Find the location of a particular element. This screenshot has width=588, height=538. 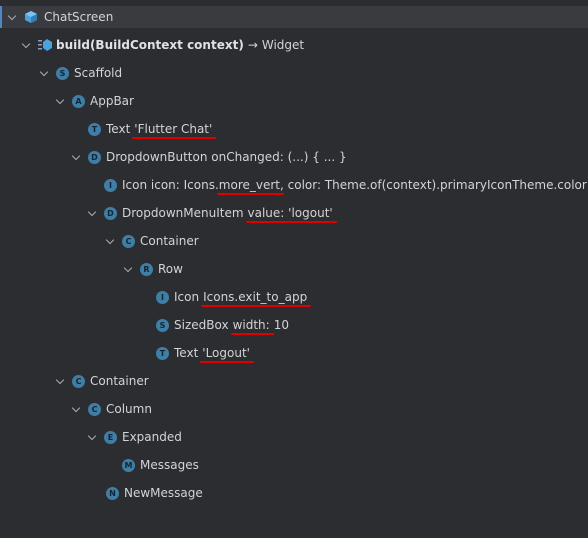

tree-node-value: 'Flutter Chat' is located at coordinates (174, 129).